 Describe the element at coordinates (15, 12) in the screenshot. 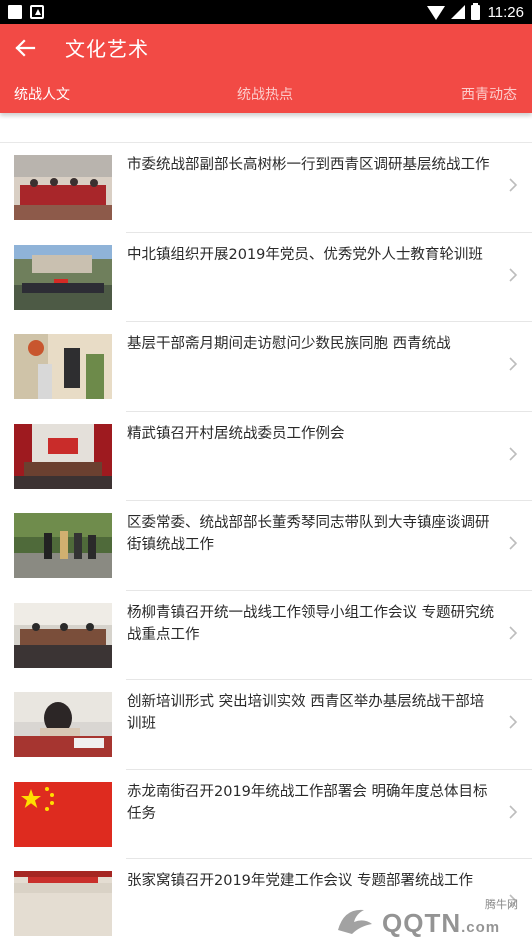

I see `notification-icon` at that location.